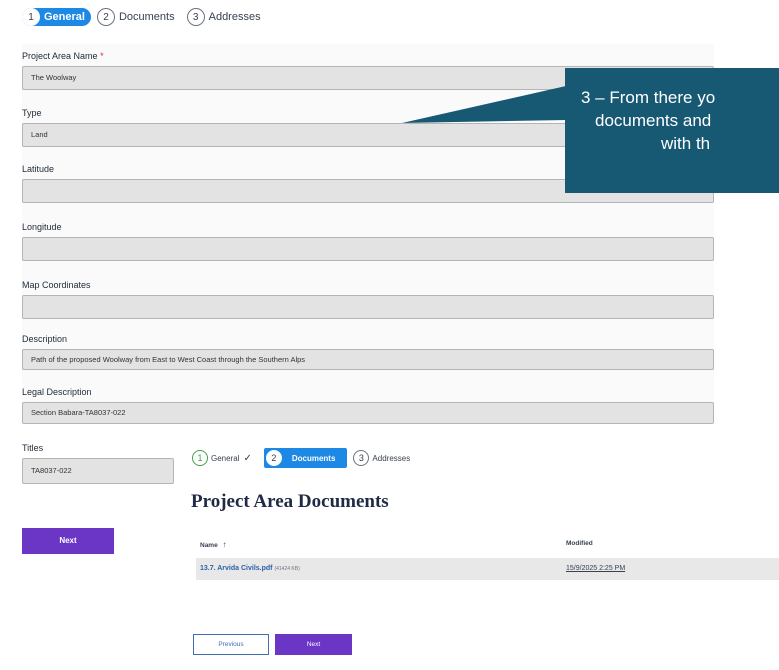 This screenshot has width=779, height=670. Describe the element at coordinates (653, 120) in the screenshot. I see `callout-line-2: documents and` at that location.